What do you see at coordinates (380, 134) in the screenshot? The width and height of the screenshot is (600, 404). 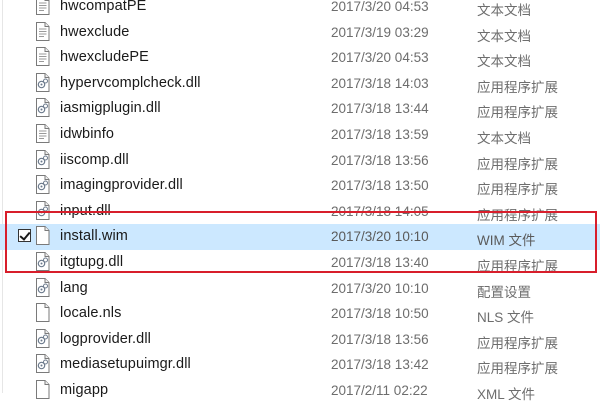 I see `file-date-modified: 2017/3/18 13:59` at bounding box center [380, 134].